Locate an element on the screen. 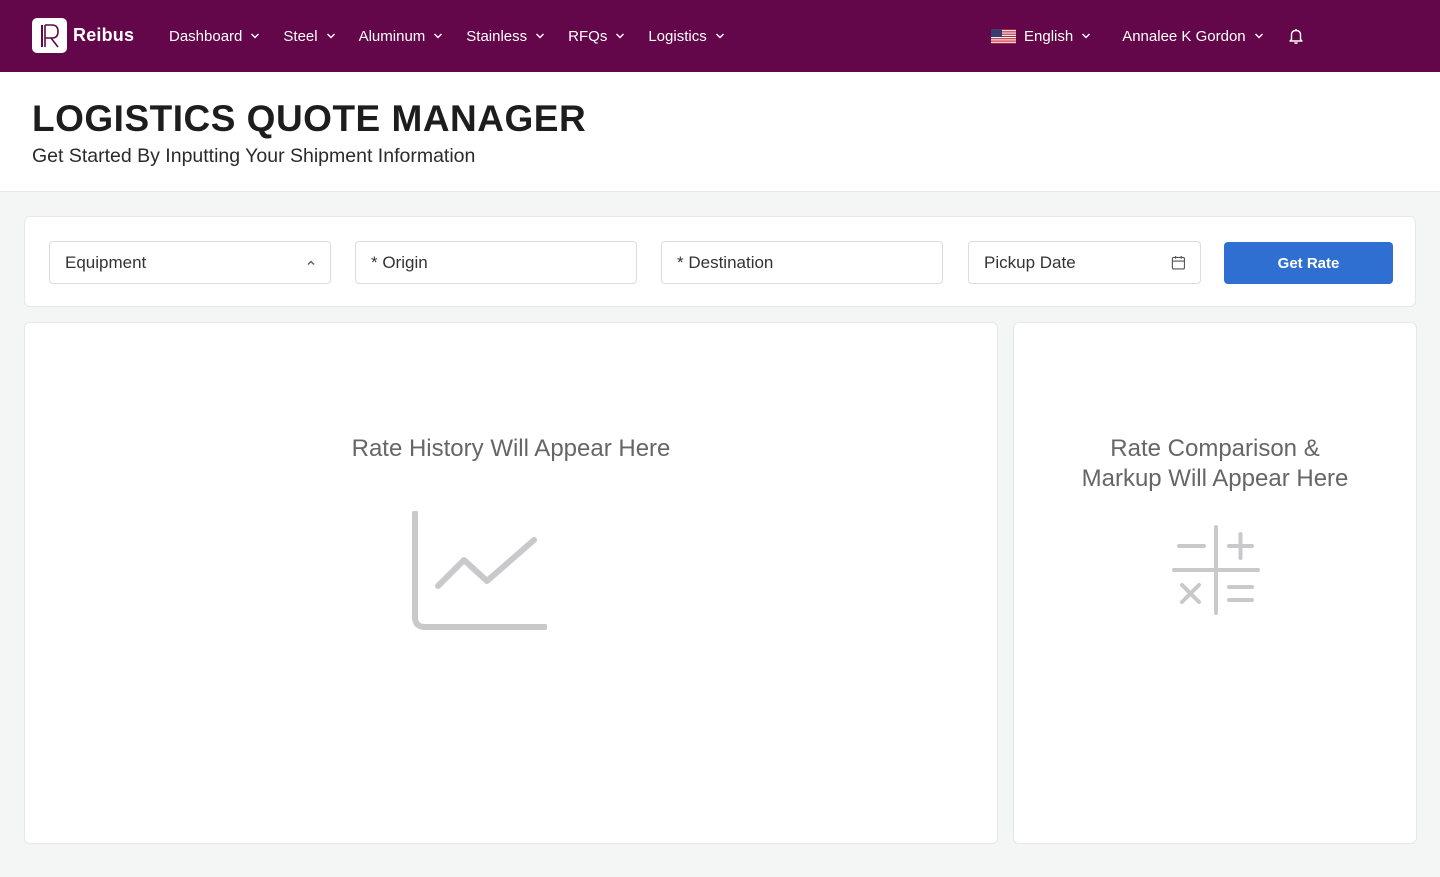 The height and width of the screenshot is (877, 1440). shipment-form-card: Equipment Get Rate is located at coordinates (720, 261).